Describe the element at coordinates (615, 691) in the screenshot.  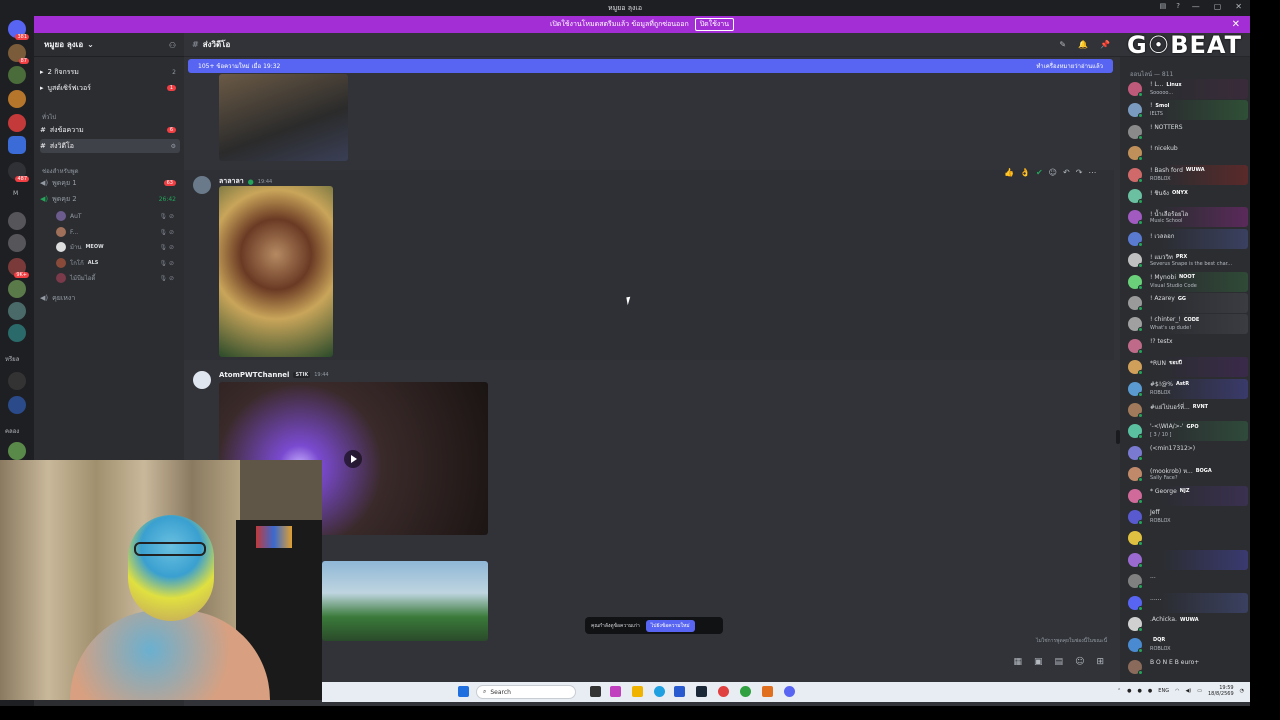
I see `copilot-icon` at that location.